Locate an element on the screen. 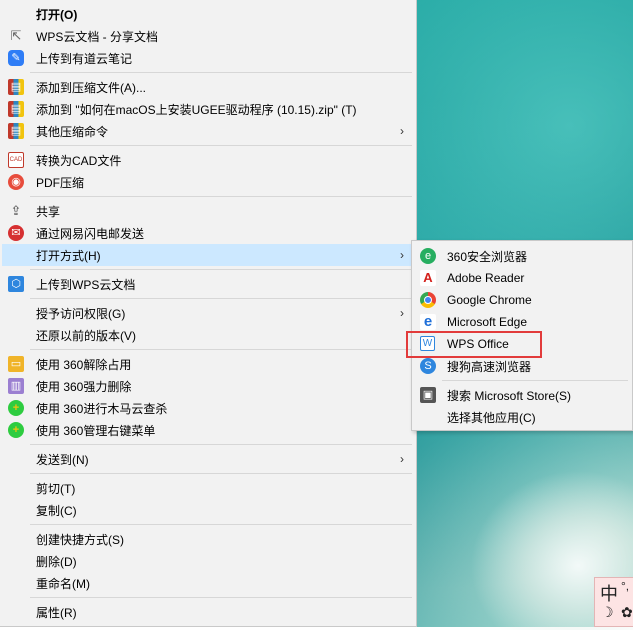 This screenshot has height=630, width=633. menu-item-label: 使用 360管理右键菜单 is located at coordinates (96, 430).